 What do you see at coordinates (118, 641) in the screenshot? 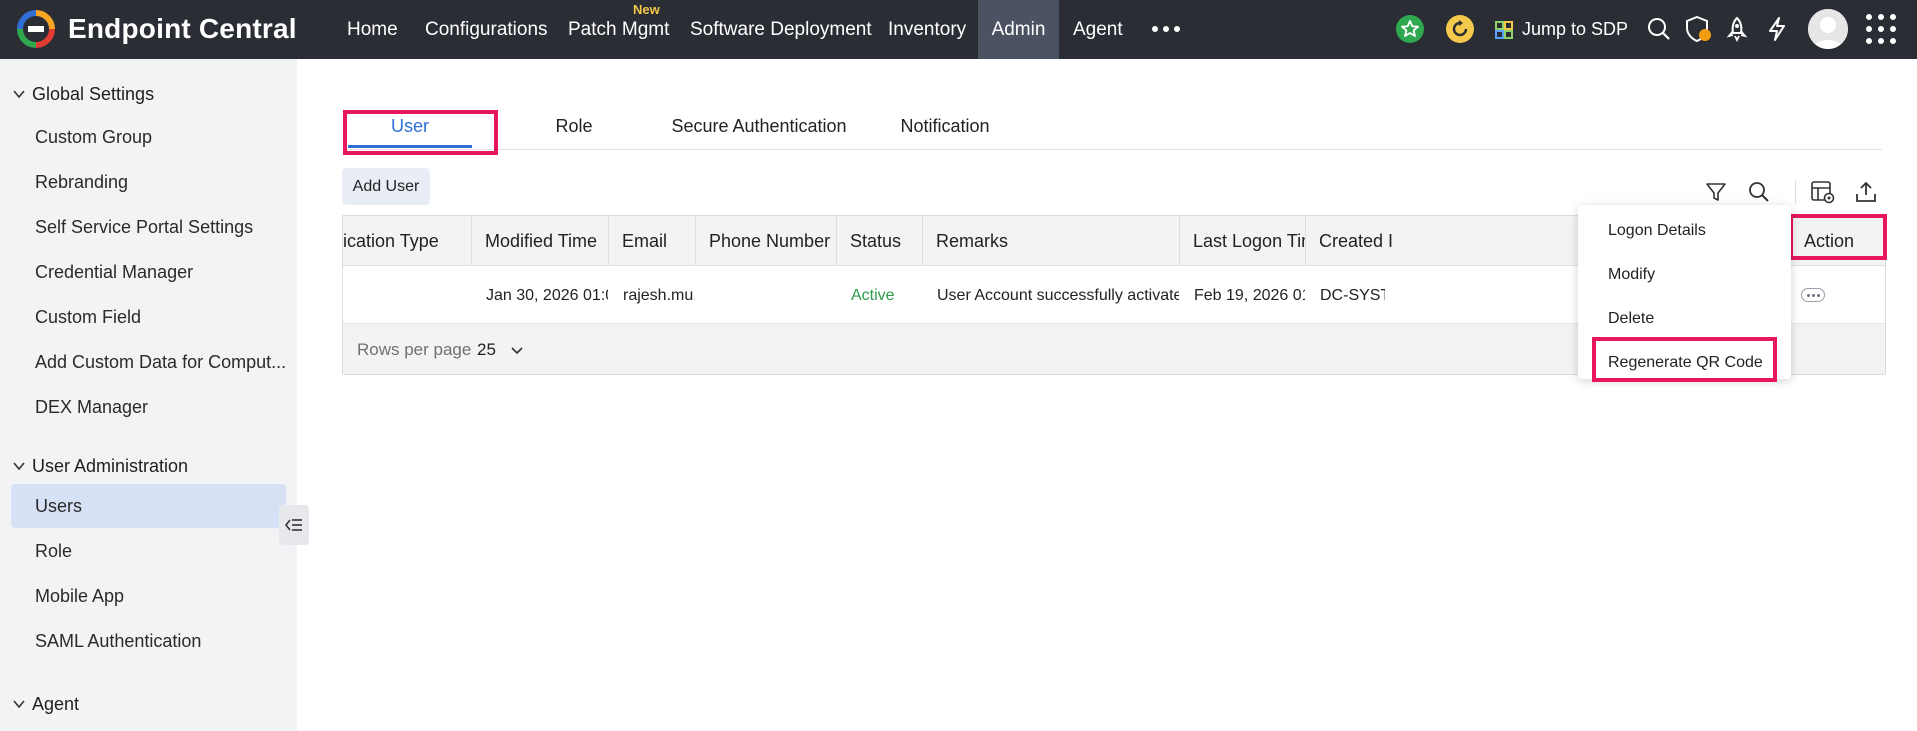
I see `sidebar-item-label: SAML Authentication` at bounding box center [118, 641].